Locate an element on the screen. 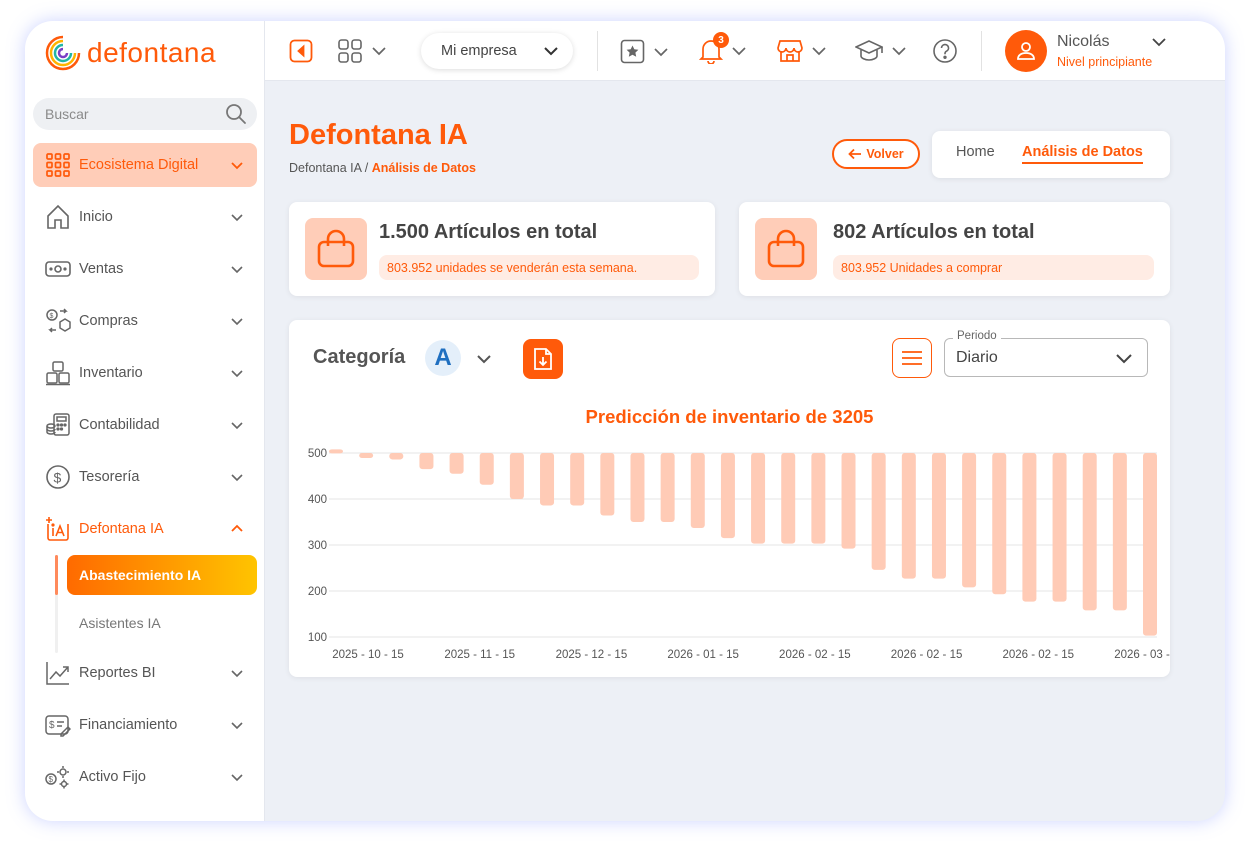 The height and width of the screenshot is (850, 1250). sidebar-item-label: Tesorería is located at coordinates (109, 477).